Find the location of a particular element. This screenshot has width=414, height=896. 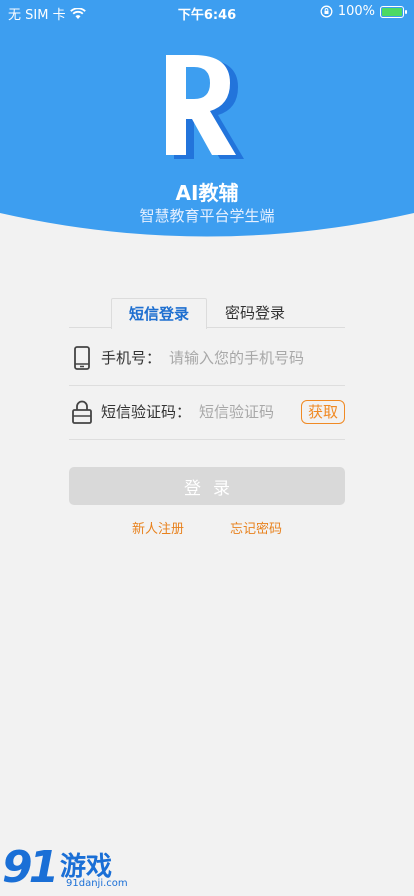

phone-label: 手机号： is located at coordinates (131, 358).